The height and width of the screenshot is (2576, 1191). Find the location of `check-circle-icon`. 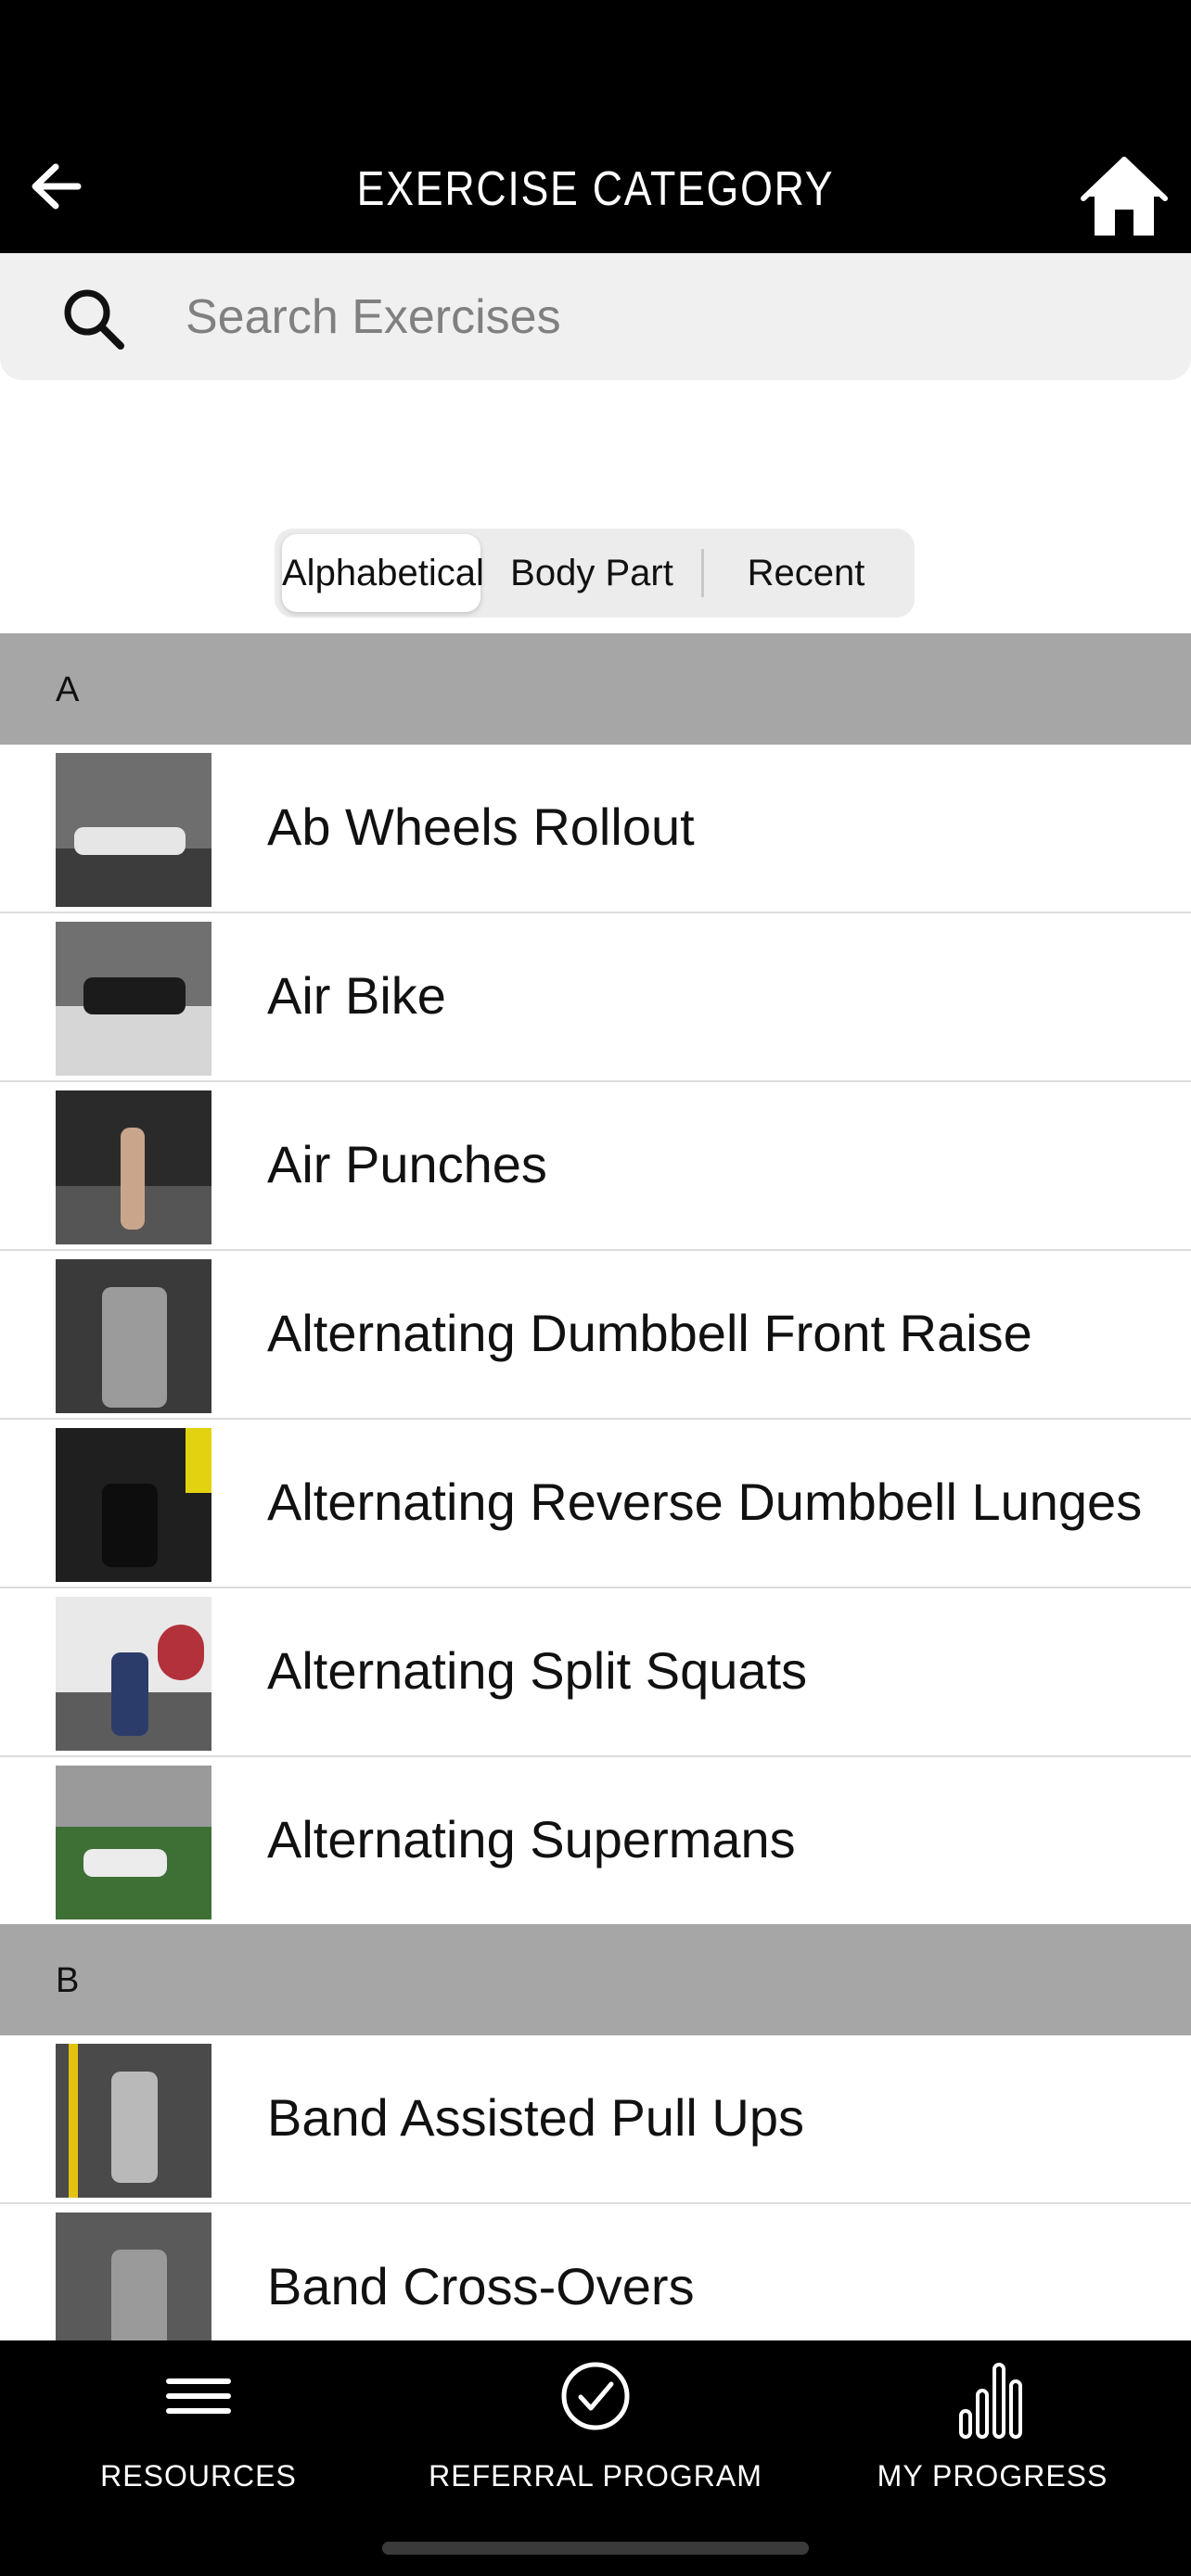

check-circle-icon is located at coordinates (595, 2396).